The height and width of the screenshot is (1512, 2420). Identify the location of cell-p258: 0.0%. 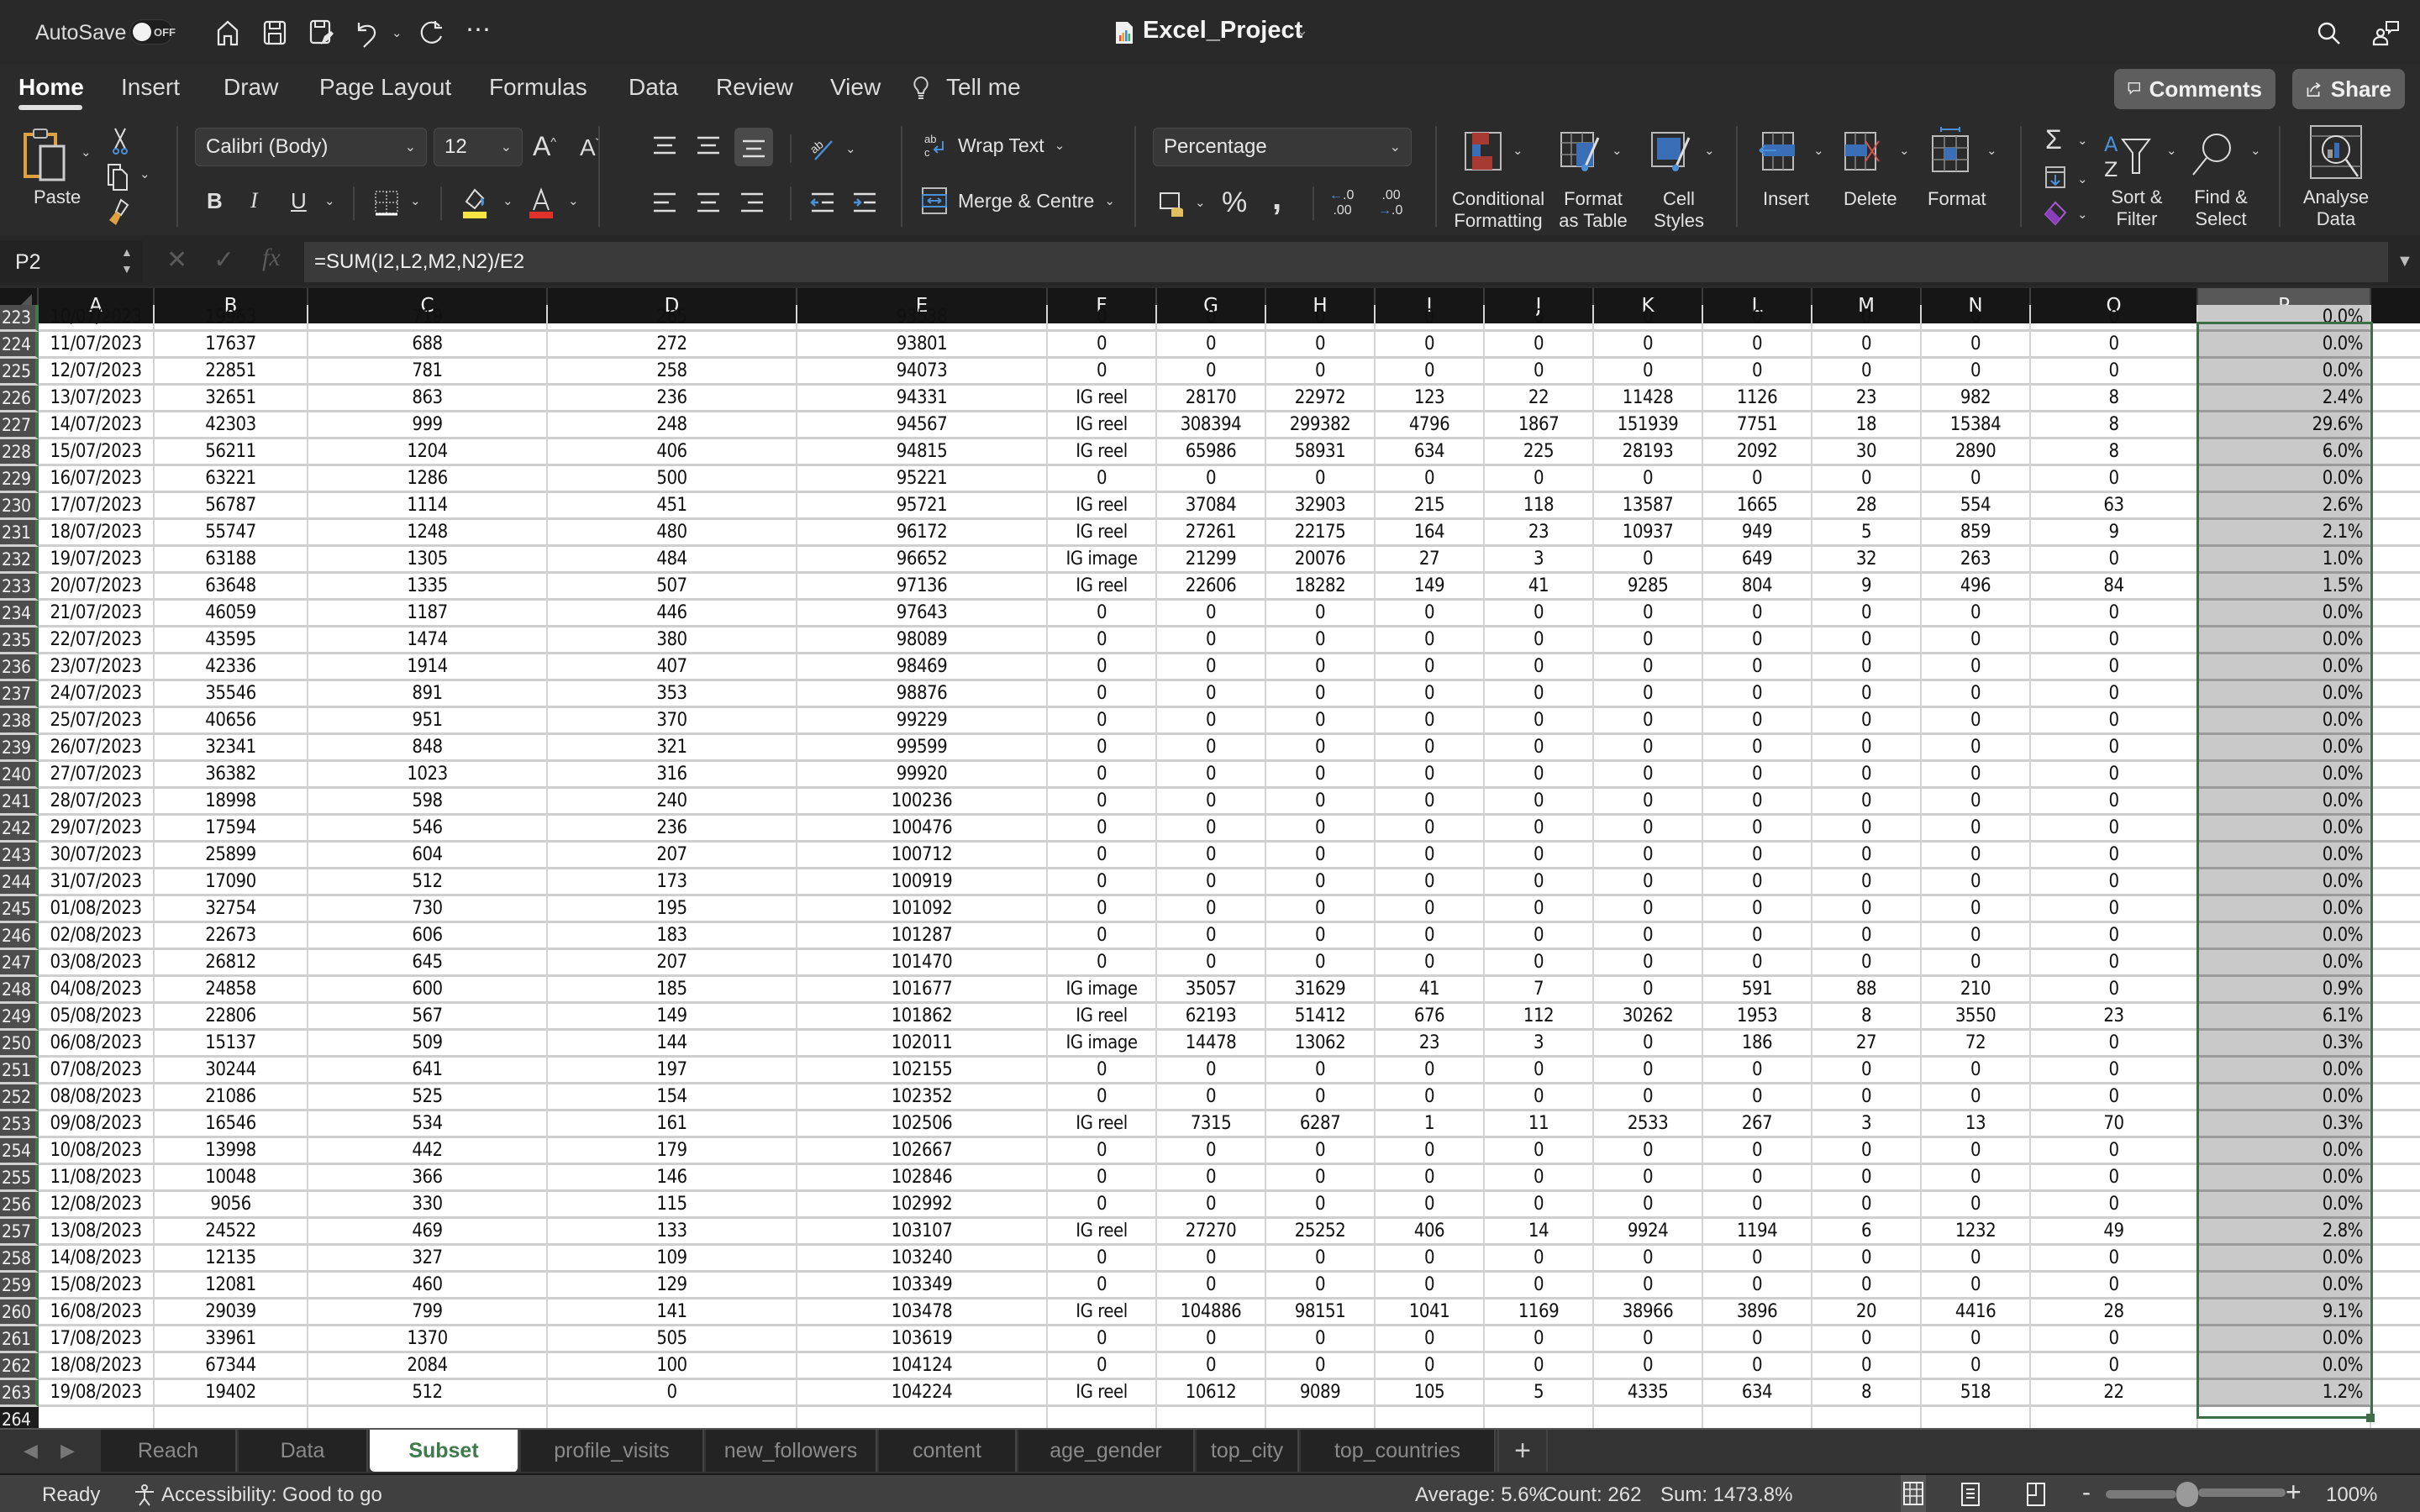
(2284, 1259).